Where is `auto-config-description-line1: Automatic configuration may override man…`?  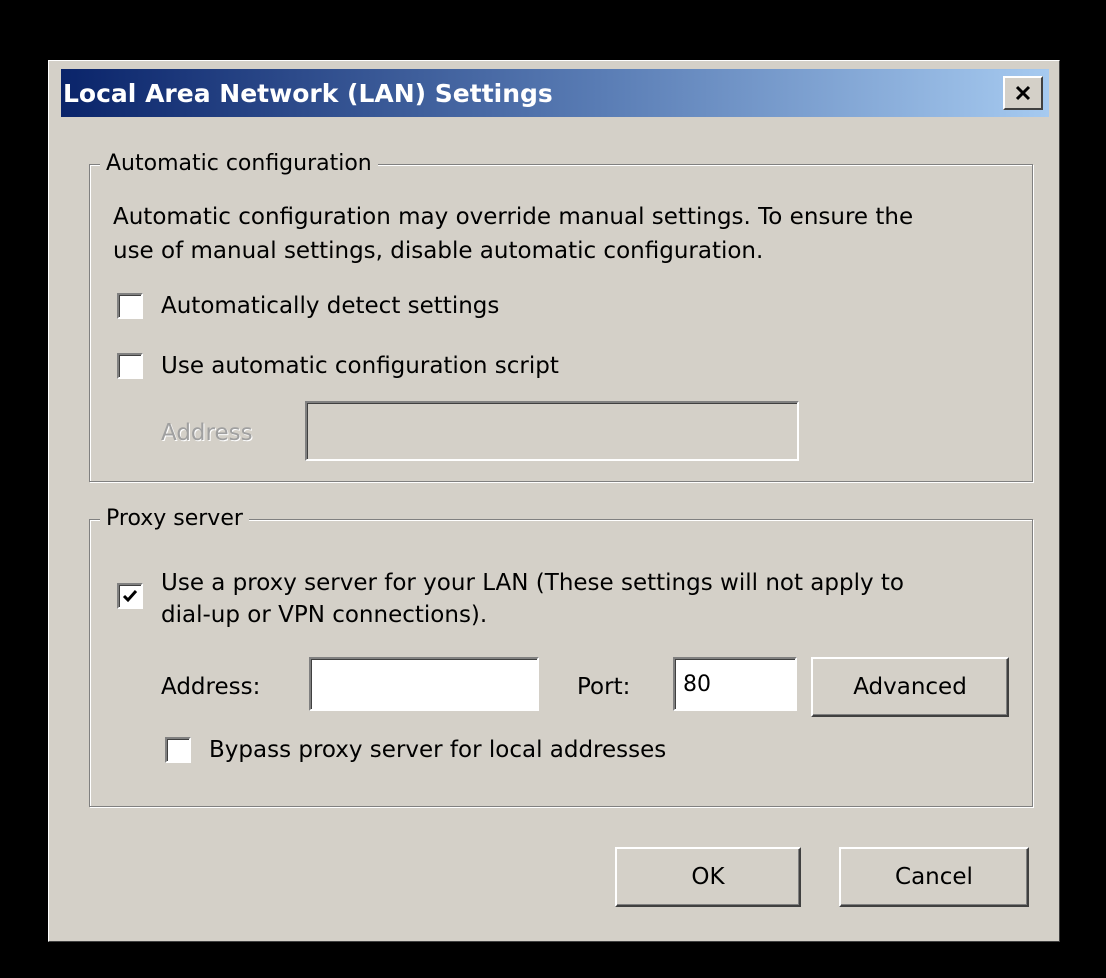 auto-config-description-line1: Automatic configuration may override man… is located at coordinates (513, 217).